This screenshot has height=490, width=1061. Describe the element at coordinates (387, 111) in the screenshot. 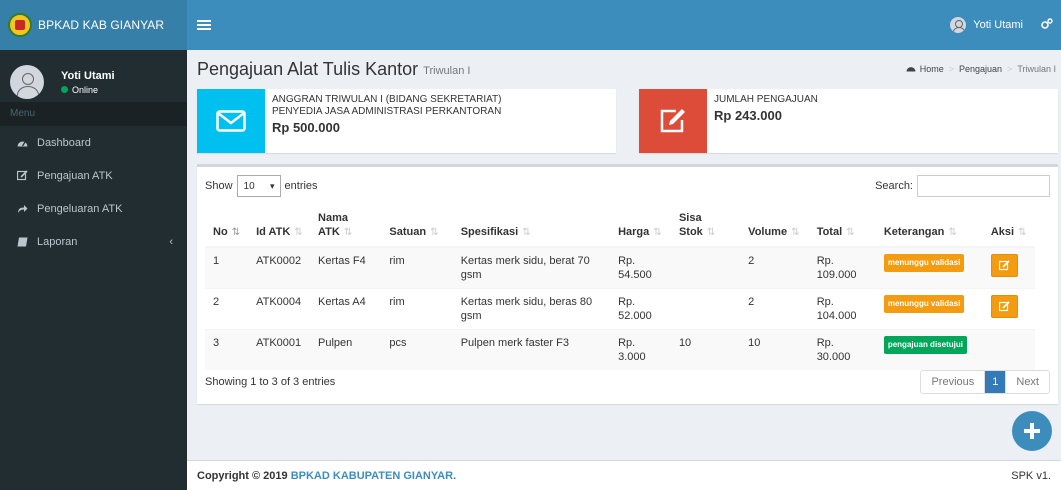

I see `info-box-label: PENYEDIA JASA ADMINISTRASI PERKANTORAN` at that location.